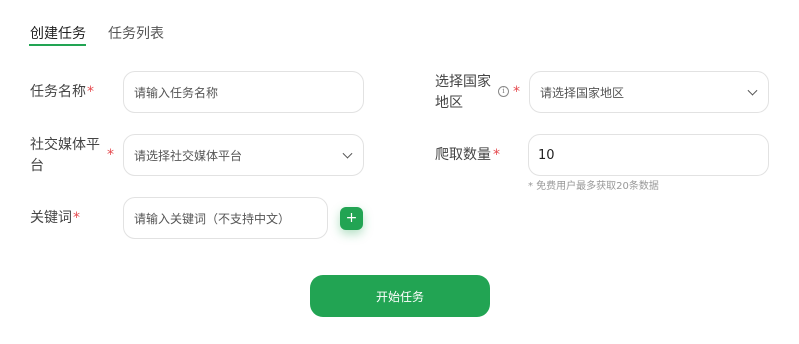 Image resolution: width=799 pixels, height=344 pixels. What do you see at coordinates (58, 33) in the screenshot?
I see `tab-create-task: 创建任务` at bounding box center [58, 33].